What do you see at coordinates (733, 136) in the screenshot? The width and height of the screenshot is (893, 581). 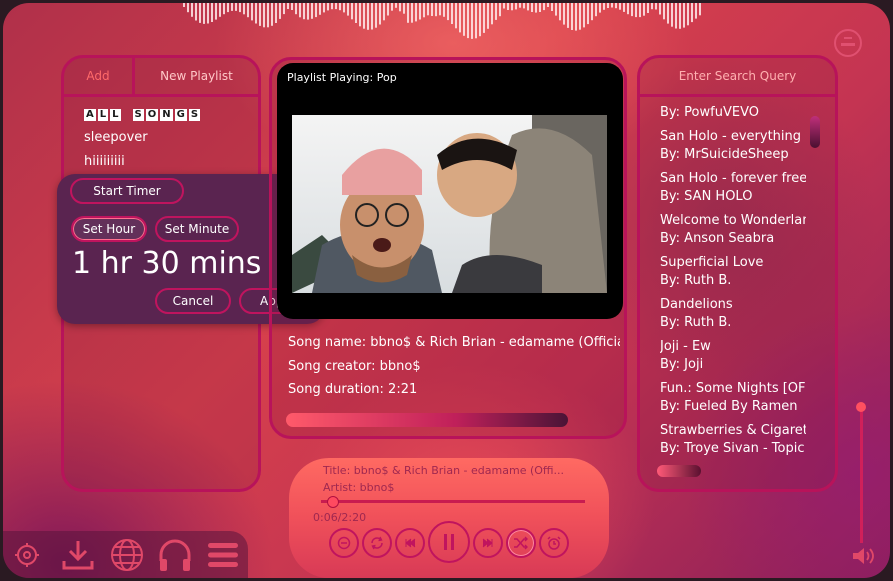 I see `song-title: San Holo - everything m` at bounding box center [733, 136].